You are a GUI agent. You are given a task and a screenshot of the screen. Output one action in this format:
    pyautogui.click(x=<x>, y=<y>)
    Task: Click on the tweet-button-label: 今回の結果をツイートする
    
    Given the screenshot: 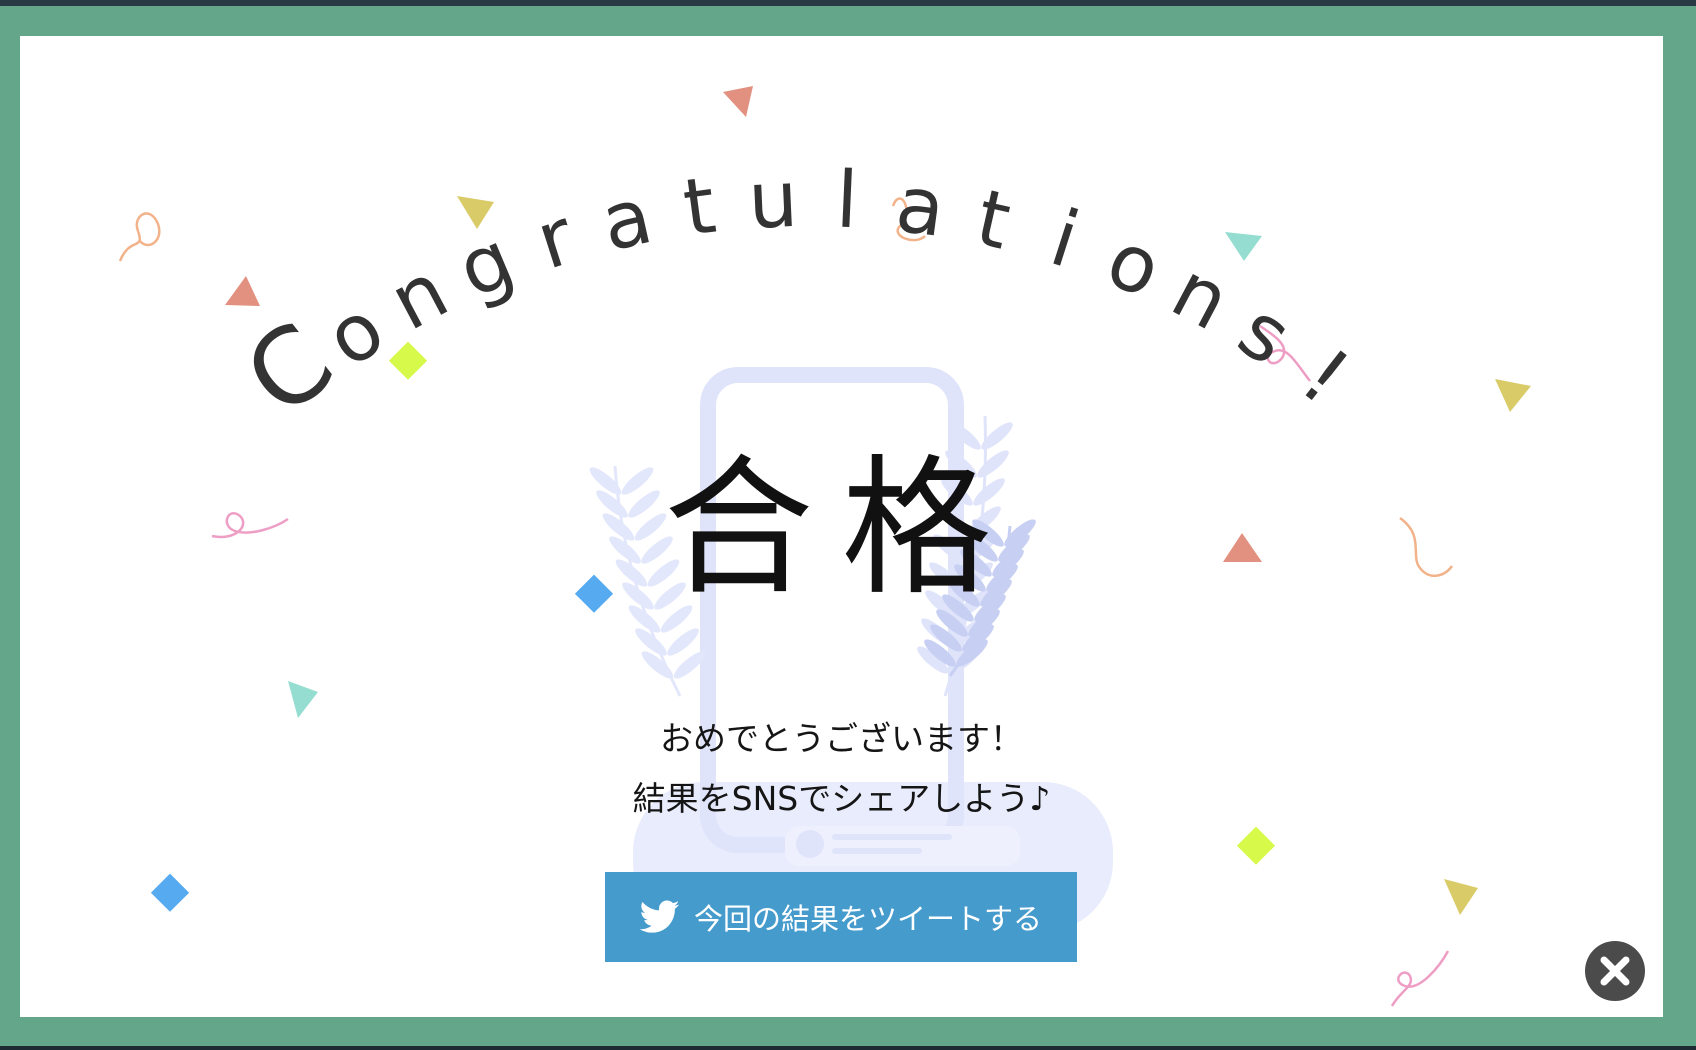 What is the action you would take?
    pyautogui.click(x=867, y=919)
    